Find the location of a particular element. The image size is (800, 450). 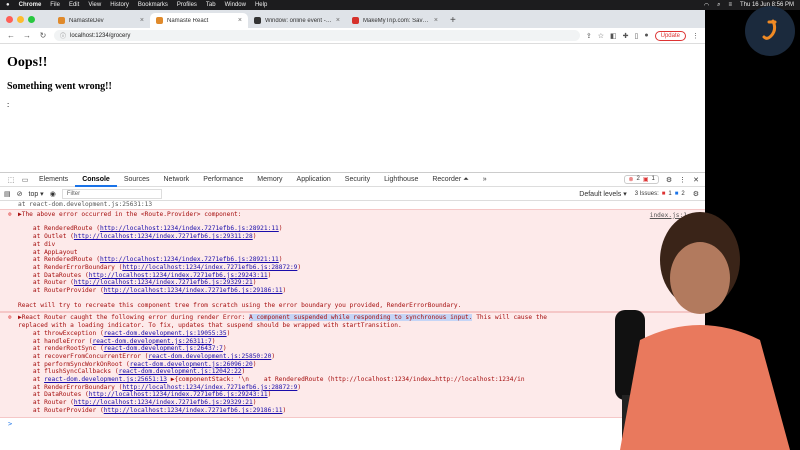

favicon-icon is located at coordinates (159, 20).